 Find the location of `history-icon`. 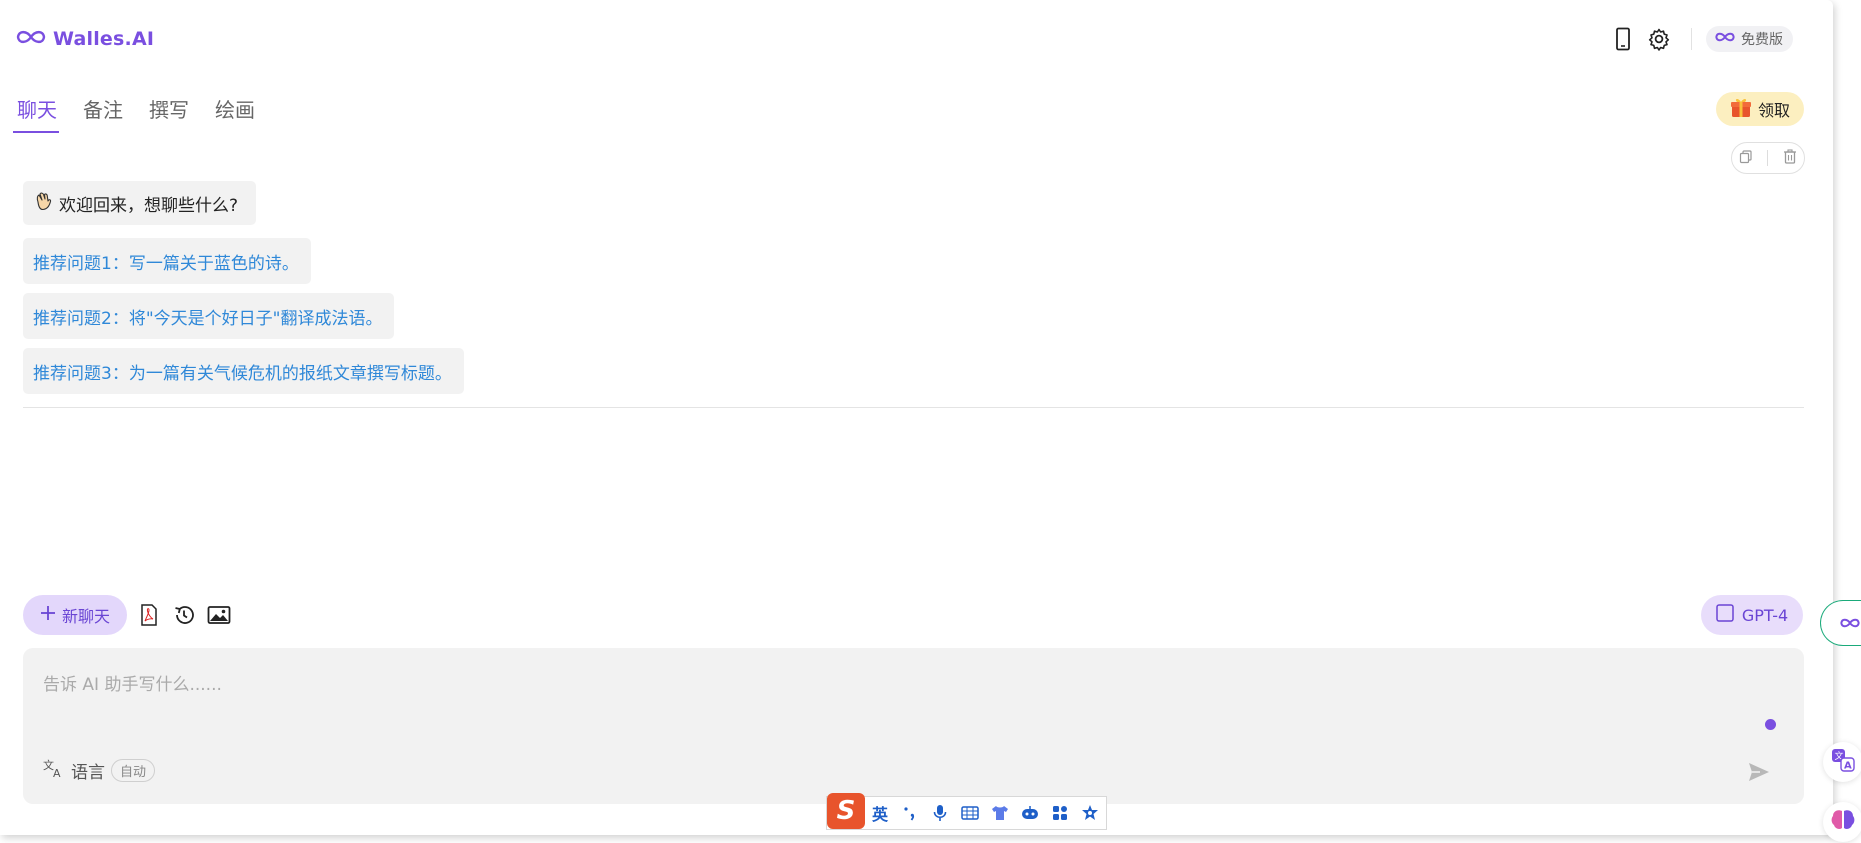

history-icon is located at coordinates (184, 615).